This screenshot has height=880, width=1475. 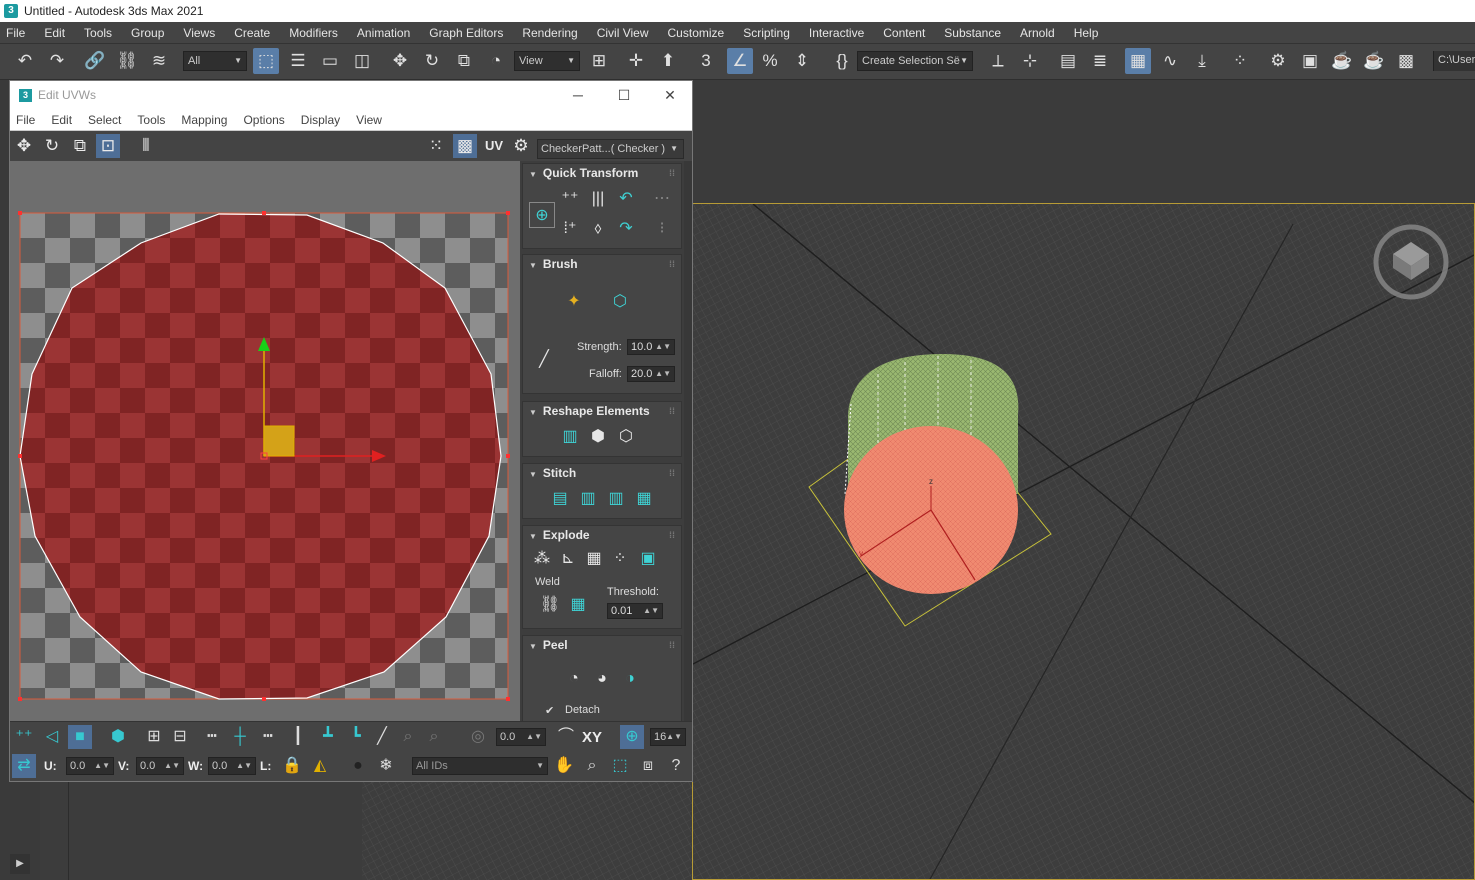 I want to click on menu-rendering: Rendering, so click(x=549, y=33).